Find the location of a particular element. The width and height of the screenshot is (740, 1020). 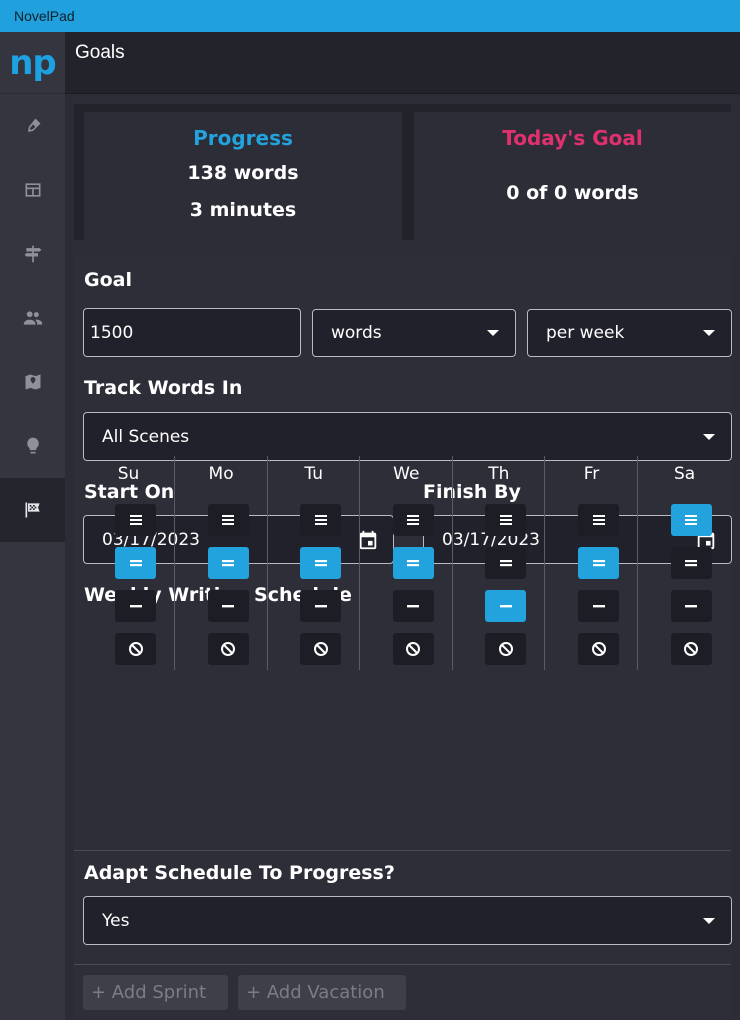

page-header: Goals is located at coordinates (402, 63).